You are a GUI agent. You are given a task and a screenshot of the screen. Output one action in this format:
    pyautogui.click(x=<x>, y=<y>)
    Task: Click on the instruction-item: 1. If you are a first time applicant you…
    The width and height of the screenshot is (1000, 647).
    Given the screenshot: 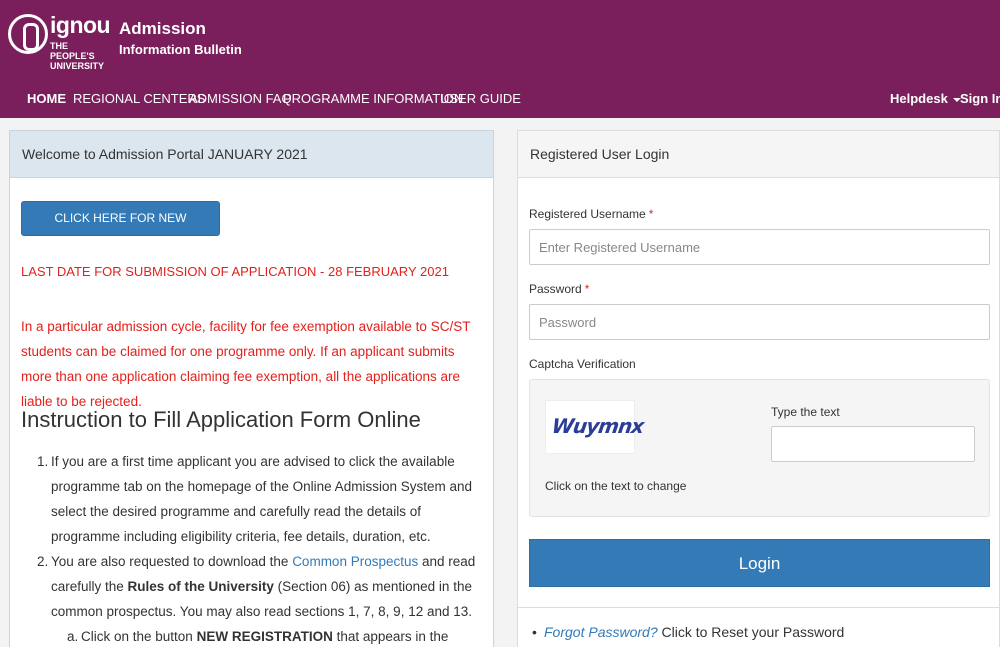 What is the action you would take?
    pyautogui.click(x=253, y=499)
    